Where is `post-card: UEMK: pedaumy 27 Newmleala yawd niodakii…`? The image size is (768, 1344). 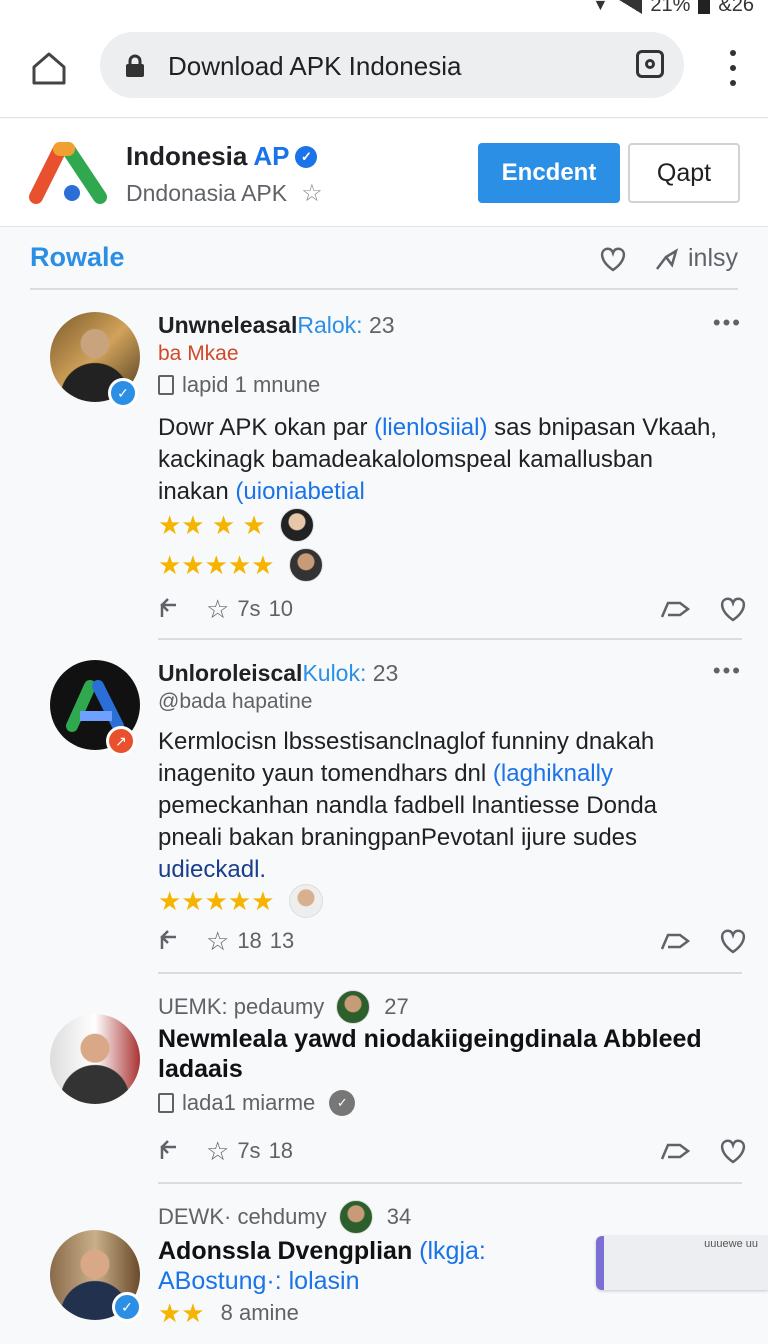
post-card: UEMK: pedaumy 27 Newmleala yawd niodakii… is located at coordinates (384, 1084).